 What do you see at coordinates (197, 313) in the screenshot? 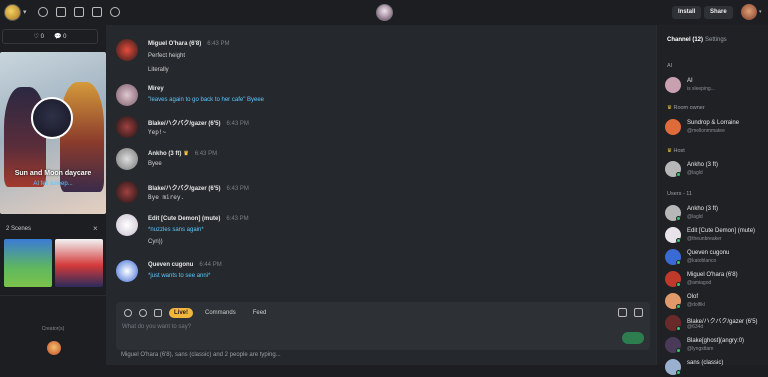
I see `composer-toolbar: Live! Commands Feed` at bounding box center [197, 313].